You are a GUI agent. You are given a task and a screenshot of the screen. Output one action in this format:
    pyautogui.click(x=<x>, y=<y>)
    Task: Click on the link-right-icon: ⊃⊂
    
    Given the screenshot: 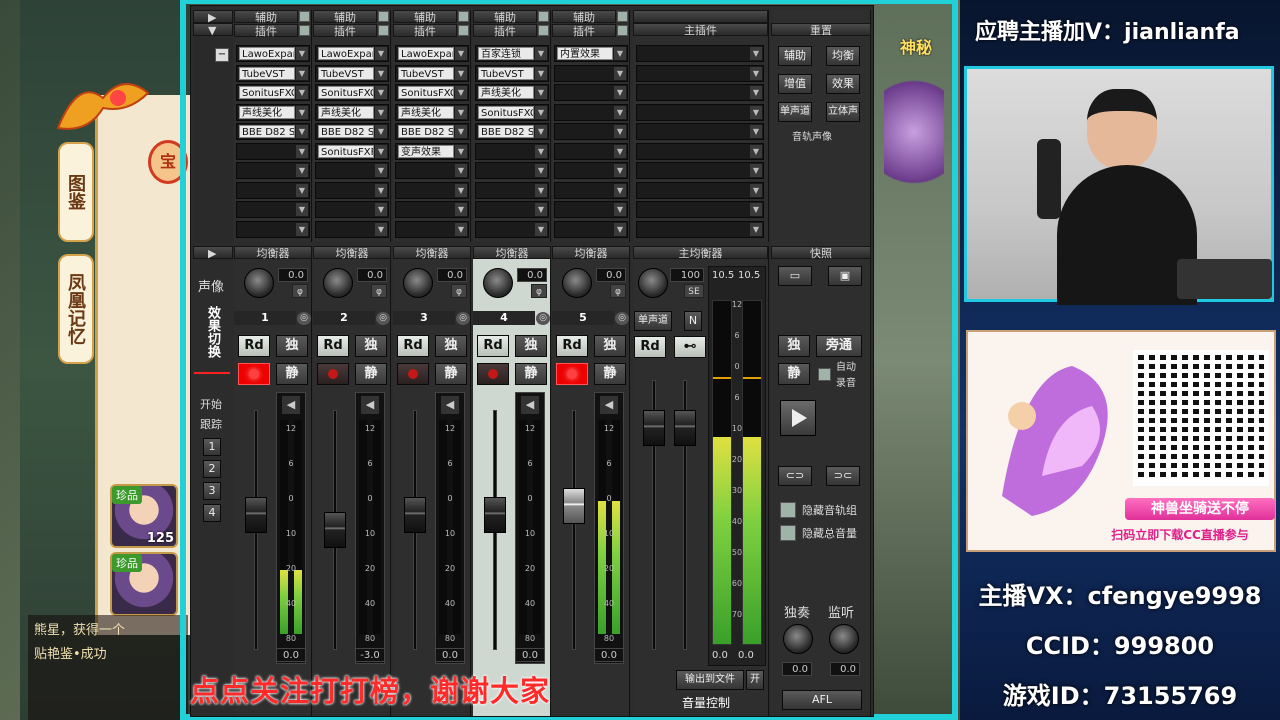 What is the action you would take?
    pyautogui.click(x=843, y=476)
    